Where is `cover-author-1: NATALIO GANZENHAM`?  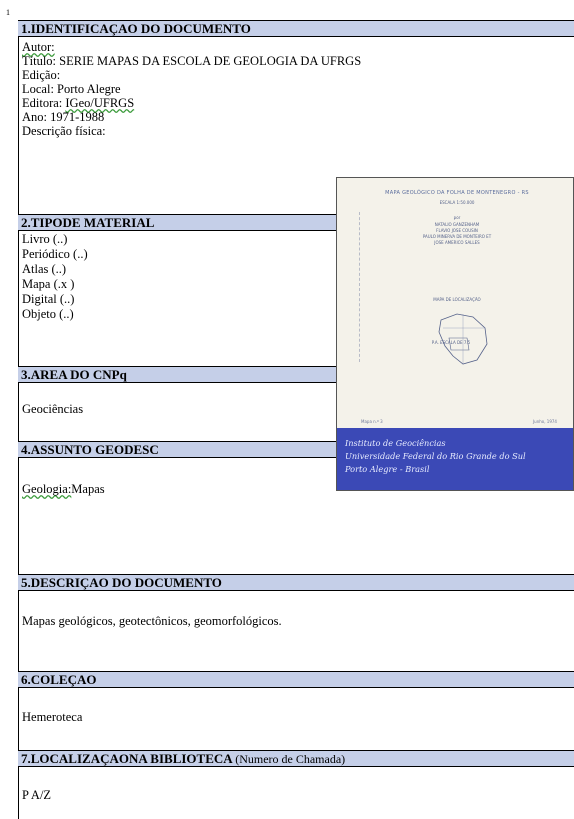
cover-author-1: NATALIO GANZENHAM is located at coordinates (457, 224).